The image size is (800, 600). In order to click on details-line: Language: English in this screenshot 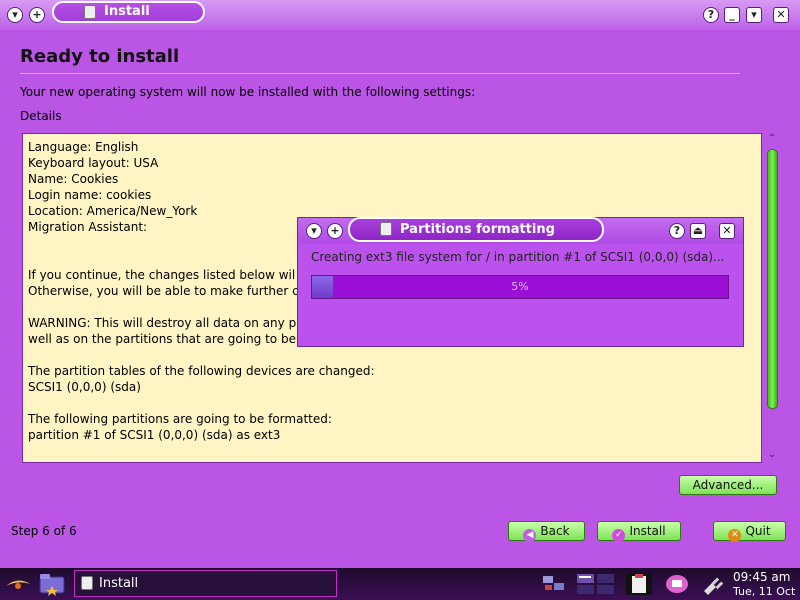, I will do `click(83, 147)`.